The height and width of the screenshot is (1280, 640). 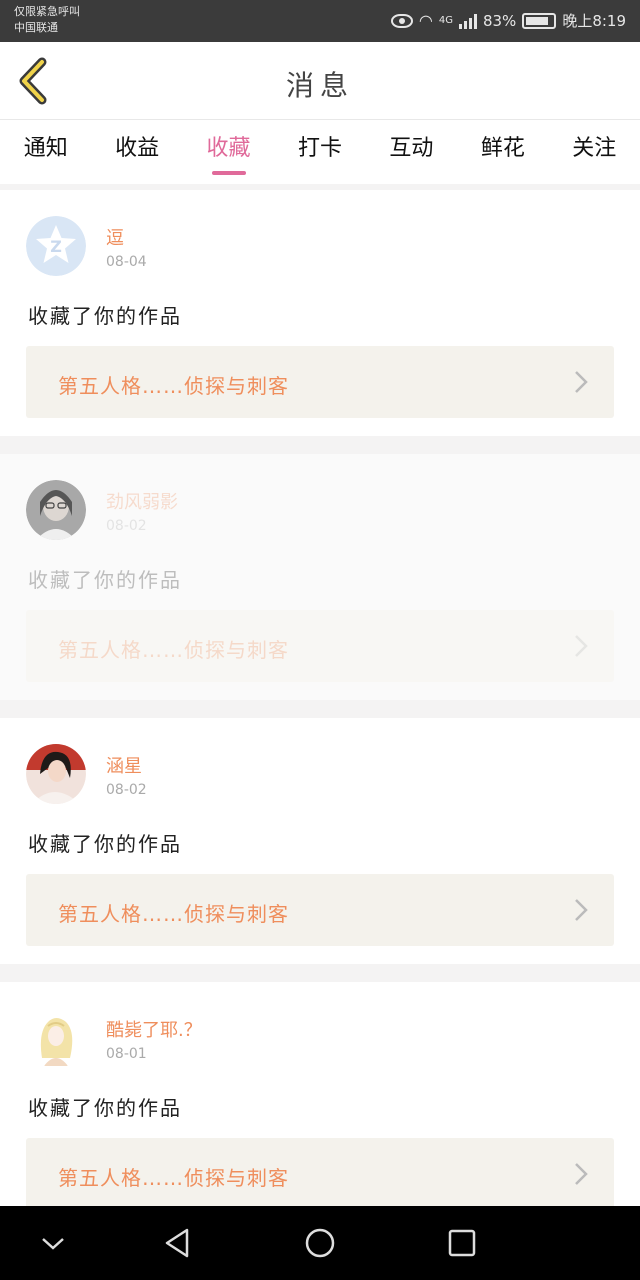 What do you see at coordinates (594, 152) in the screenshot?
I see `tab-follows: 关注` at bounding box center [594, 152].